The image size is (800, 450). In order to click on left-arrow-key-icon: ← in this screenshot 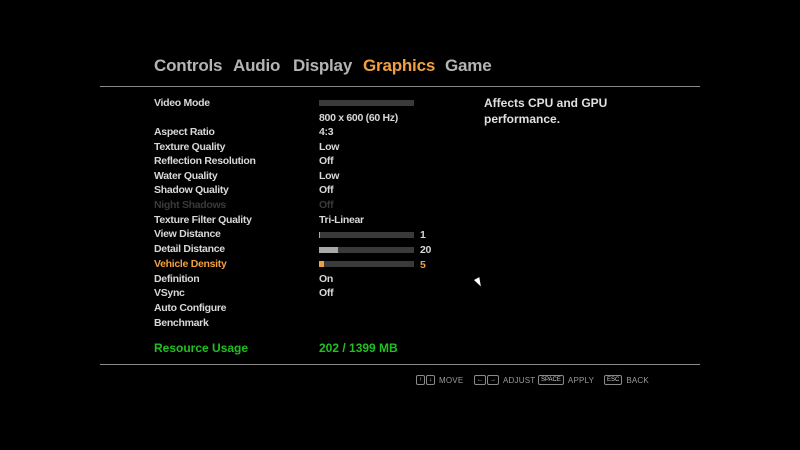, I will do `click(480, 380)`.